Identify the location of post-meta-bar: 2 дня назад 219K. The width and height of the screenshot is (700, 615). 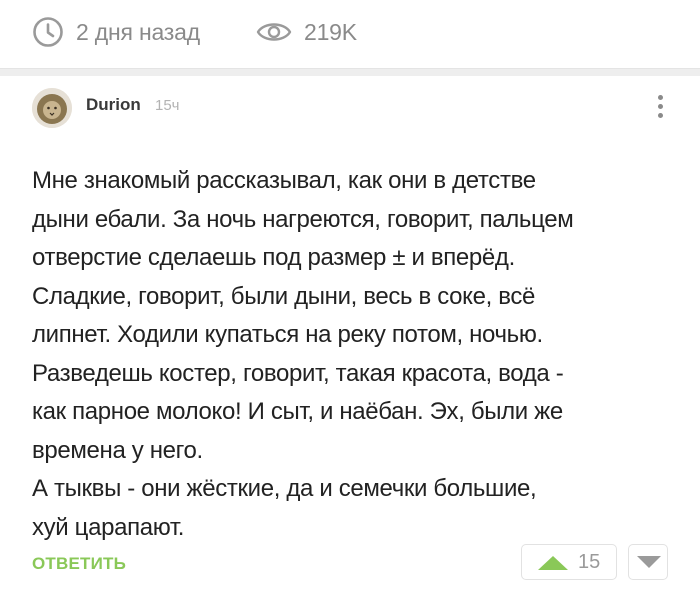
(350, 34).